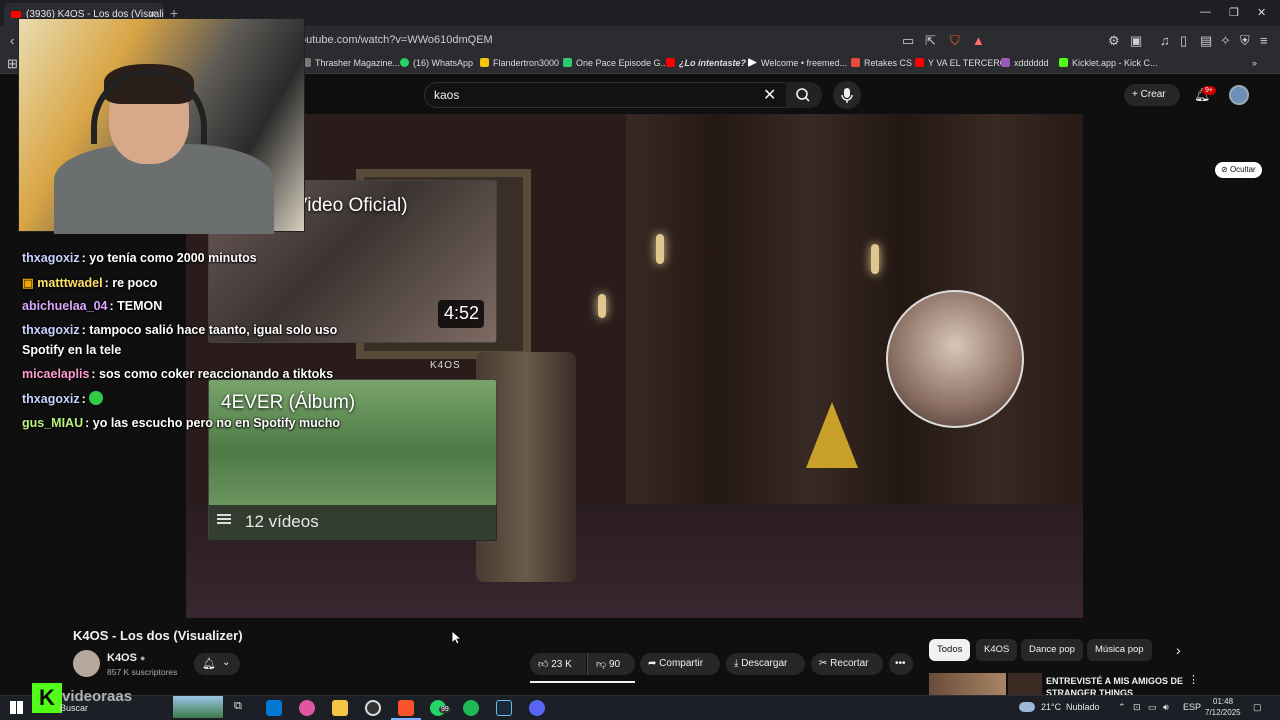 This screenshot has width=1280, height=720. What do you see at coordinates (919, 62) in the screenshot?
I see `youtube-favicon-icon` at bounding box center [919, 62].